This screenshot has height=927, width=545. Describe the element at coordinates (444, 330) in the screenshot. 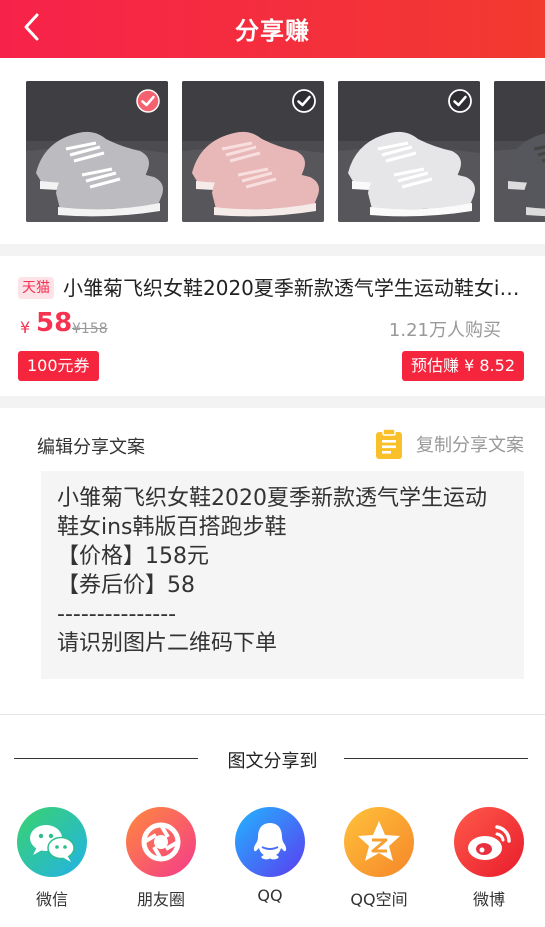

I see `sold-count: 1.21万人购买` at that location.